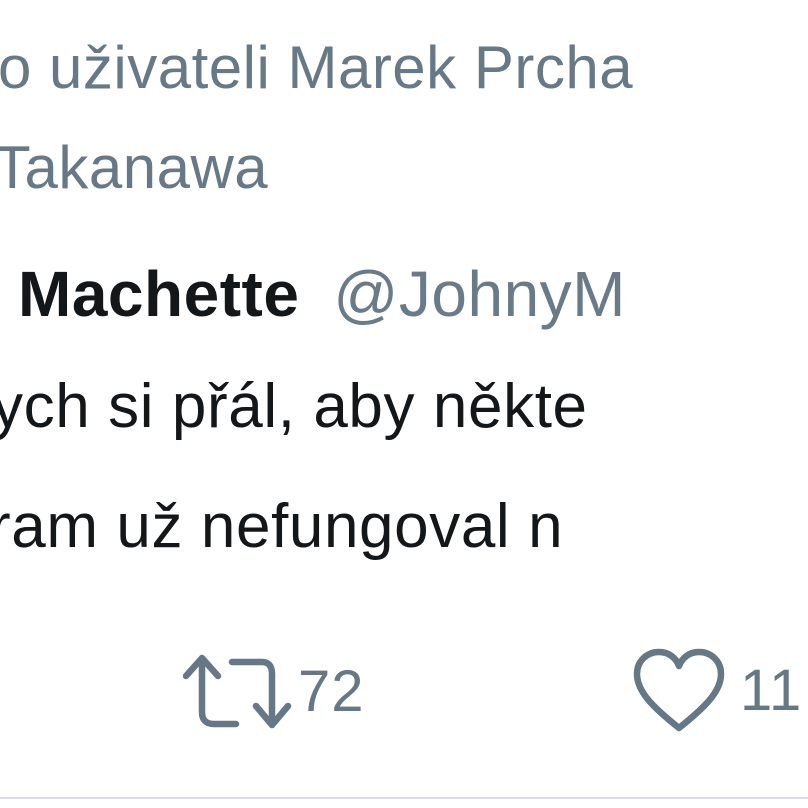 The image size is (808, 808). I want to click on retweet-count: 72, so click(331, 691).